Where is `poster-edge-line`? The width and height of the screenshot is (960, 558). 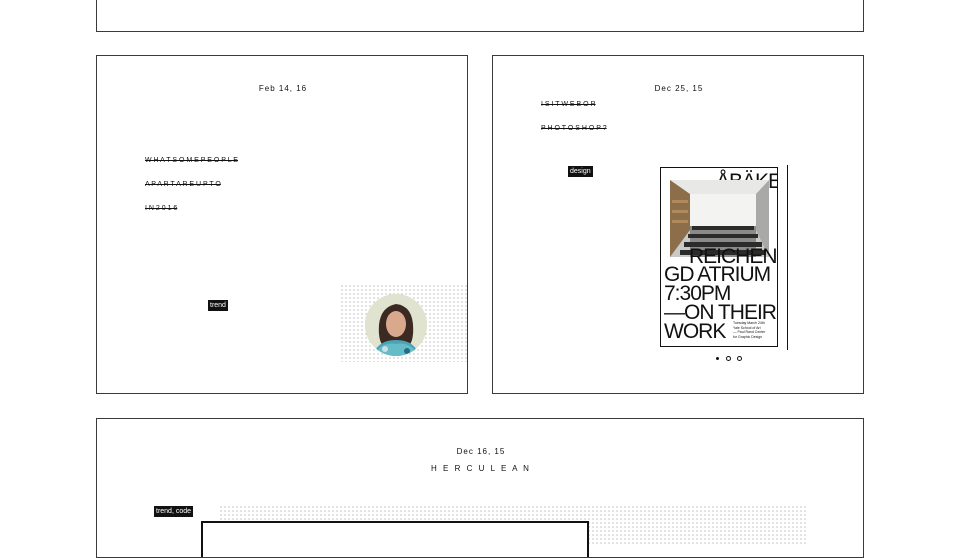 poster-edge-line is located at coordinates (787, 257).